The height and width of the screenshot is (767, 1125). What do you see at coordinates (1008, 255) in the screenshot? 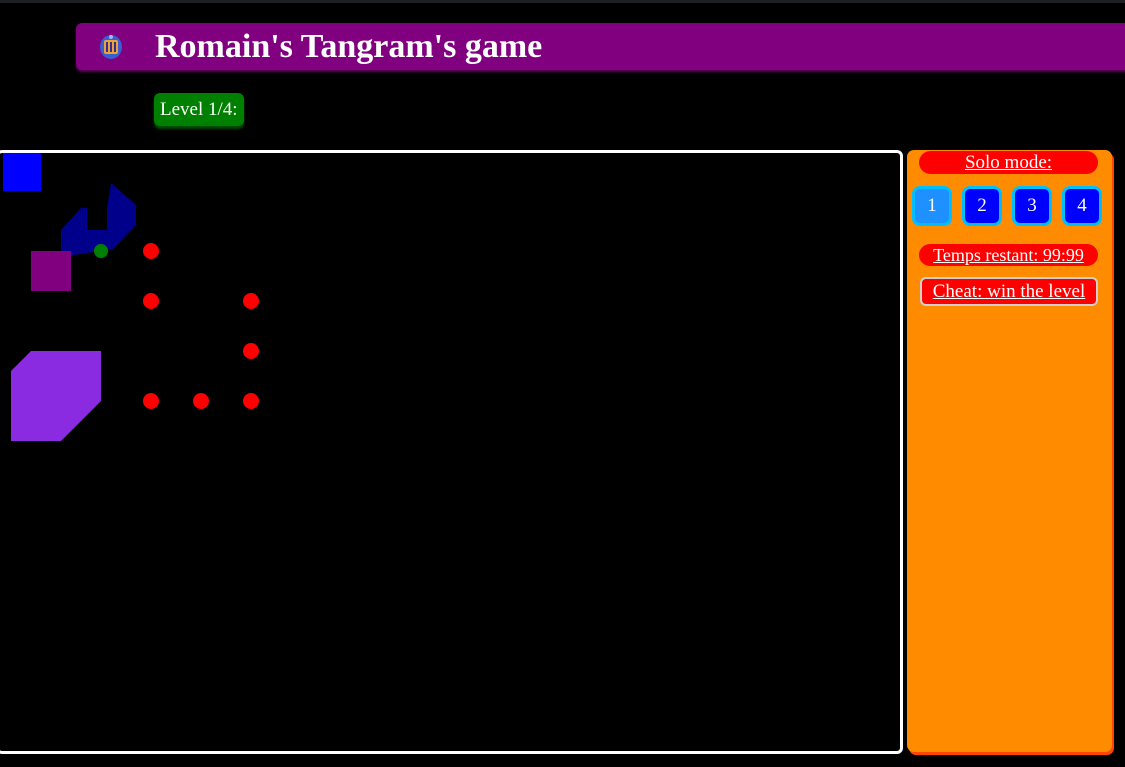
I see `time-remaining-display: Temps restant: 99:99` at bounding box center [1008, 255].